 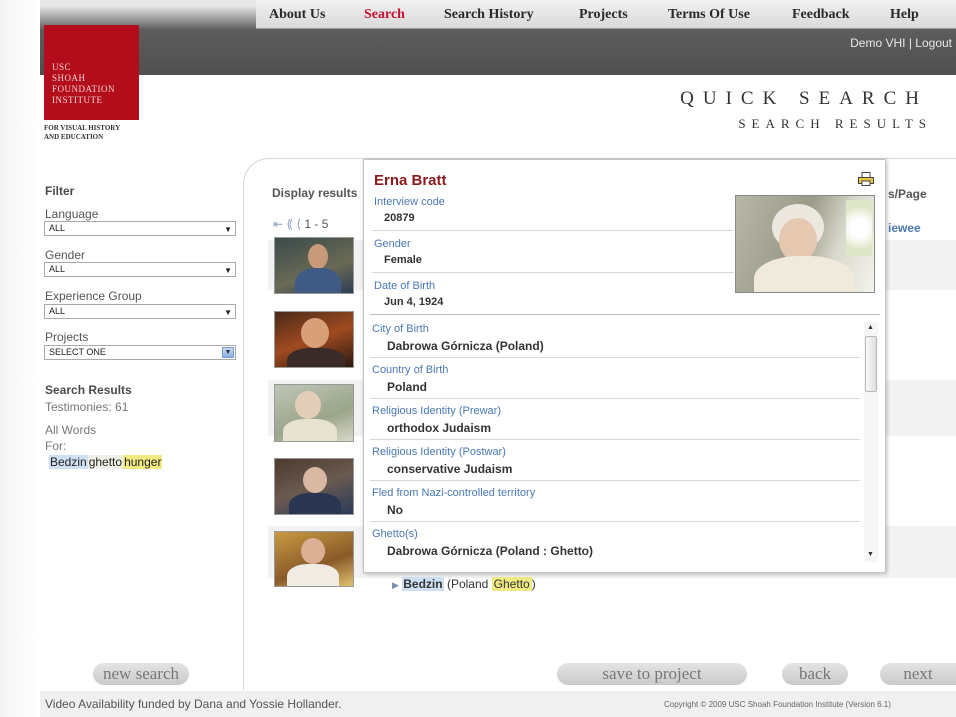 I want to click on search-term-chip: hunger, so click(x=143, y=462).